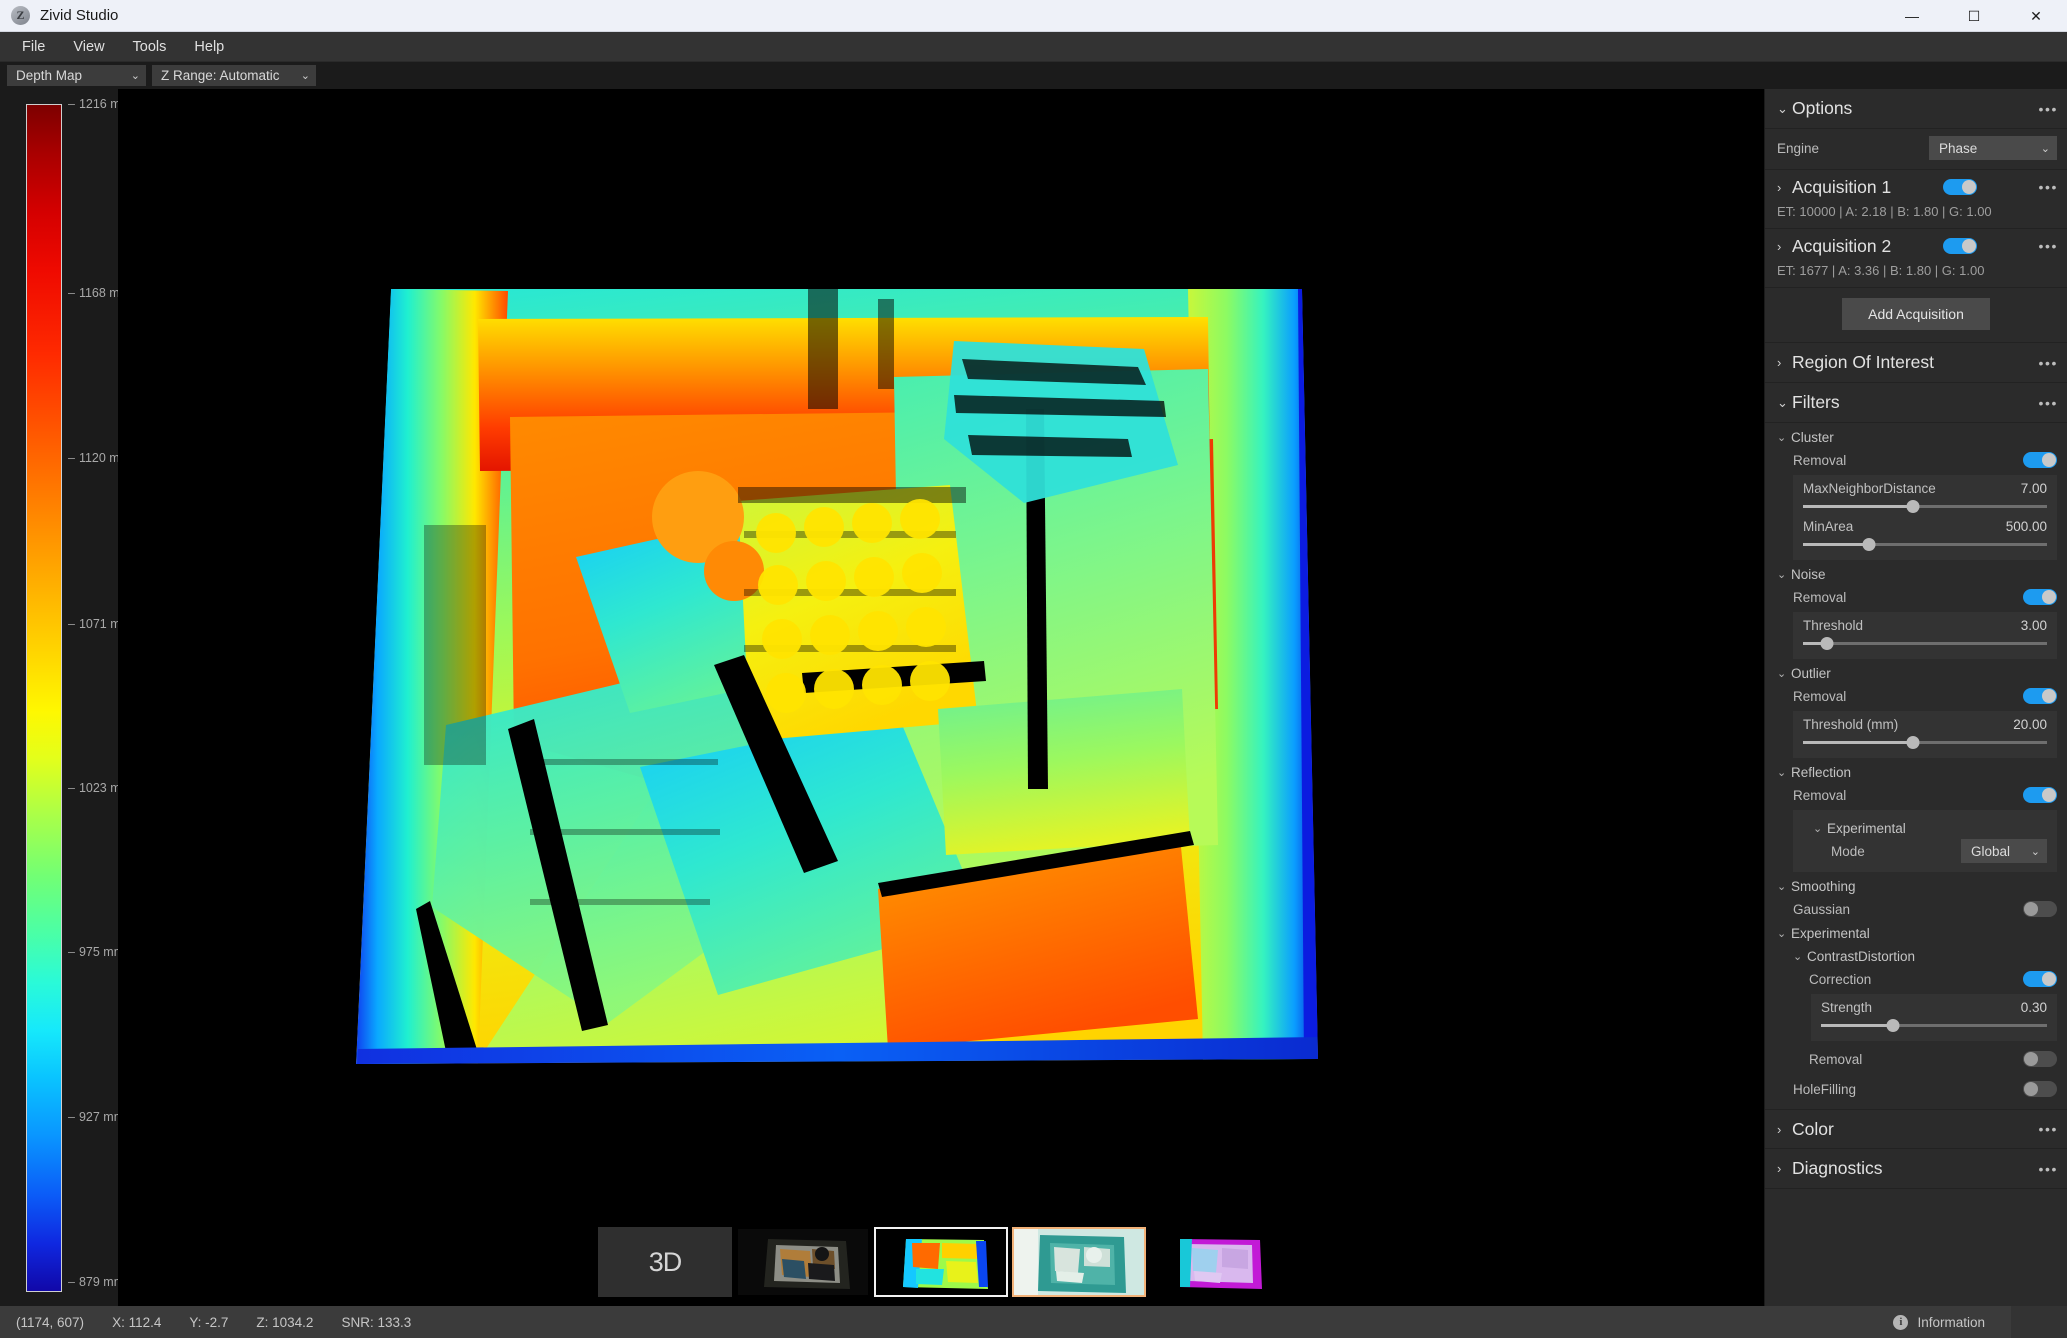  I want to click on filter-group-experimental: ⌄ Experimental, so click(1917, 932).